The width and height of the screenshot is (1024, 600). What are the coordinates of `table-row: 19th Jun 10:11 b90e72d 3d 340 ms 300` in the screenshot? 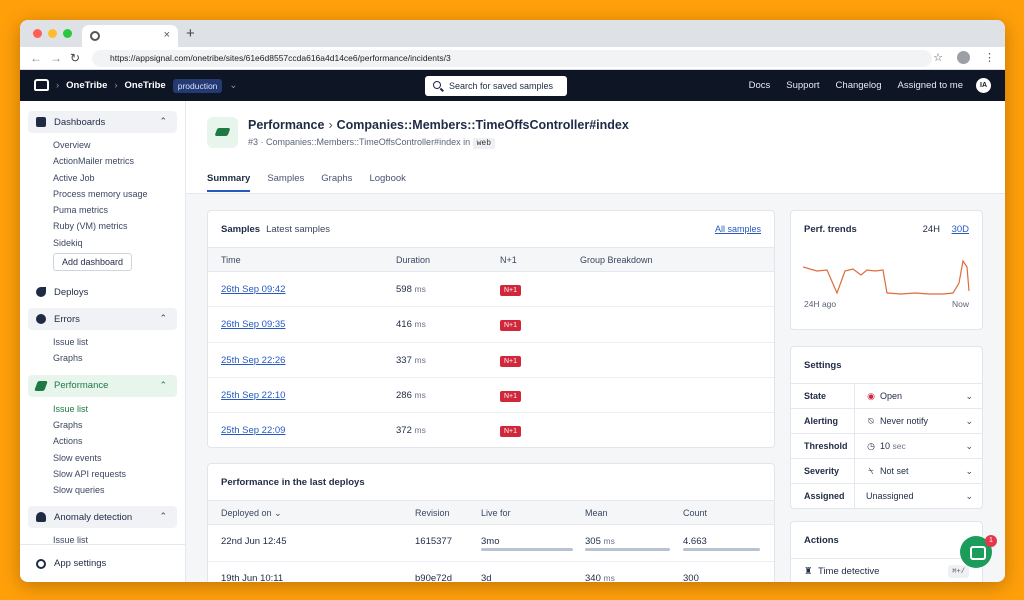 It's located at (491, 572).